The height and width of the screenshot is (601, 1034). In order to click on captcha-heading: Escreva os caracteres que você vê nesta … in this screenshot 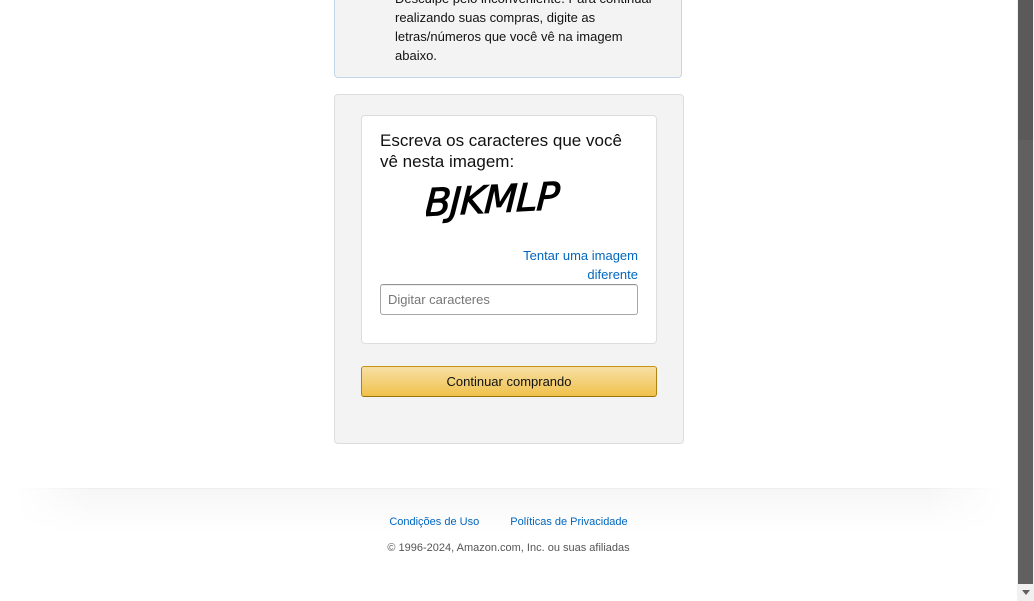, I will do `click(501, 151)`.